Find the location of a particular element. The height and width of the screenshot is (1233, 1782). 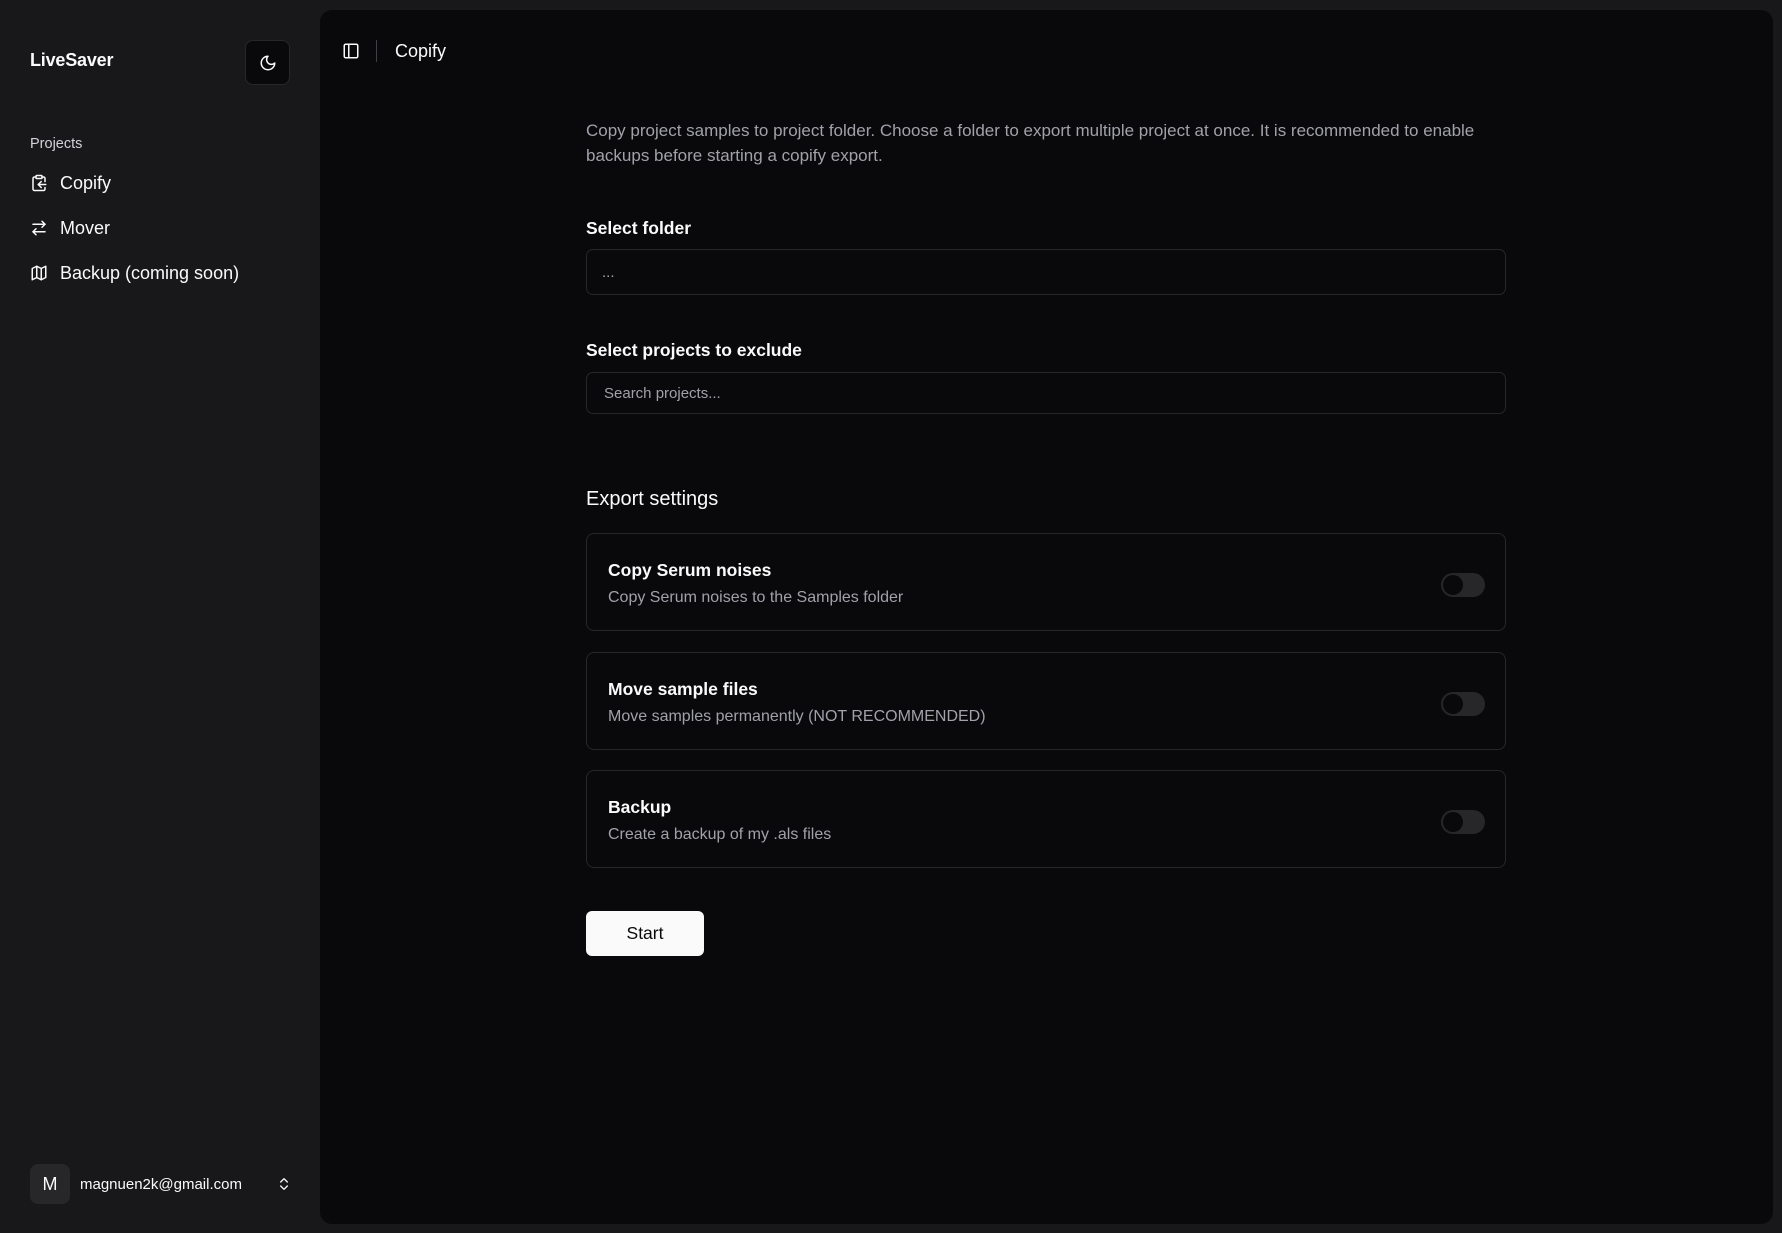

select-folder-label: Select folder is located at coordinates (639, 228).